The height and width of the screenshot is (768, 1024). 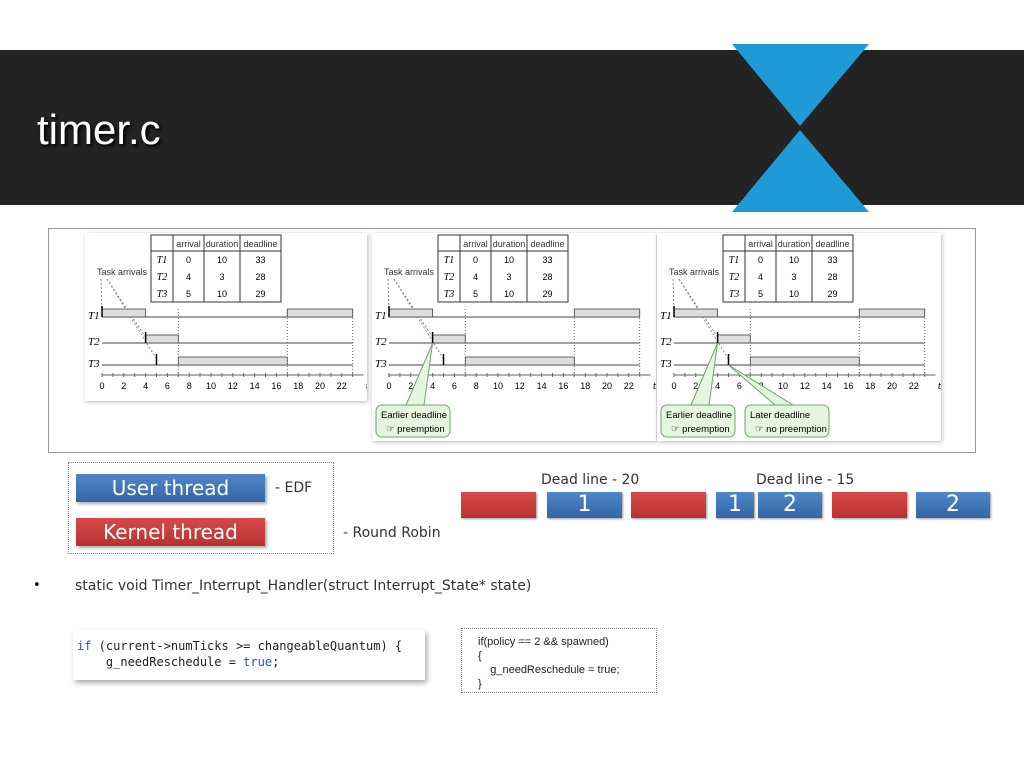 What do you see at coordinates (735, 505) in the screenshot?
I see `user-thread-block: 1` at bounding box center [735, 505].